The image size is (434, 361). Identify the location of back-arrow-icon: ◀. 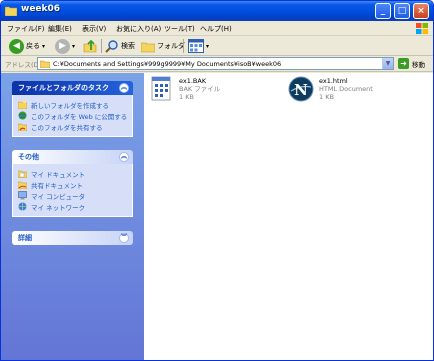
(16, 46).